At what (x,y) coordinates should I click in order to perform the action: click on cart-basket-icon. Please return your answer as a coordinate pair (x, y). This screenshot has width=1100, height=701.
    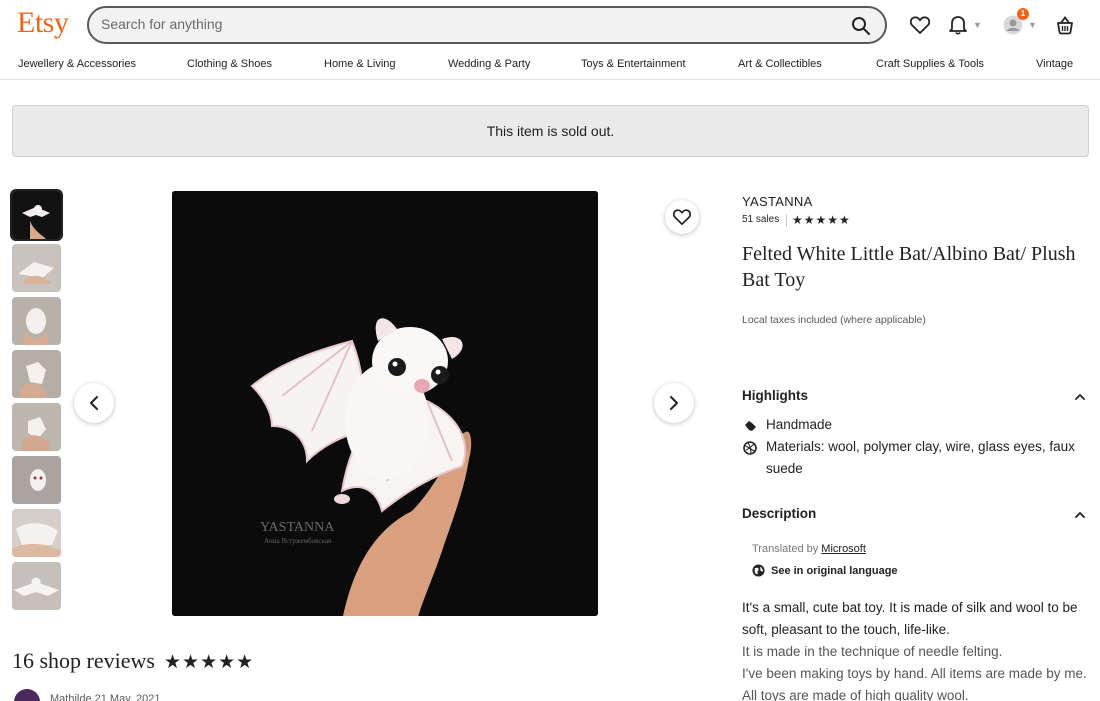
    Looking at the image, I should click on (1065, 25).